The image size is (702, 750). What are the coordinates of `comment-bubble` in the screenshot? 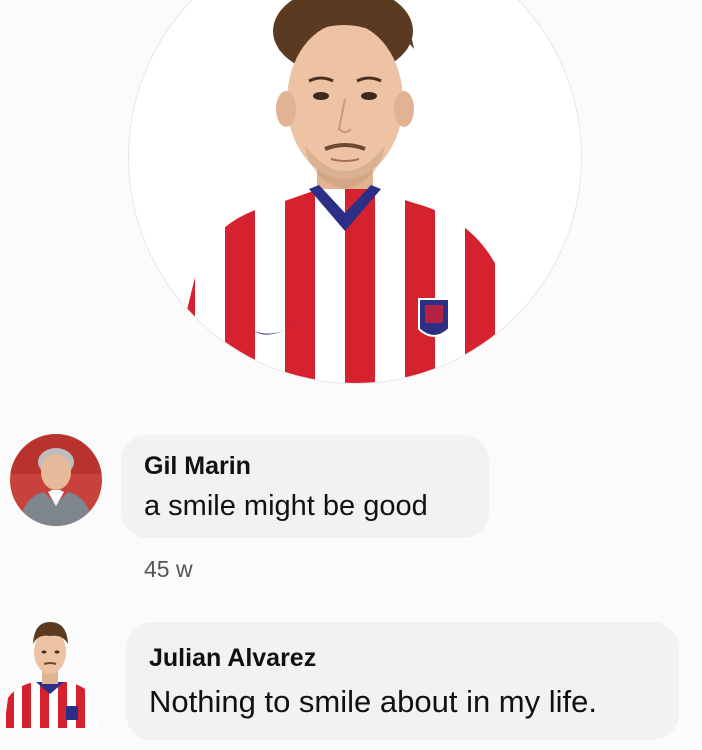 It's located at (402, 681).